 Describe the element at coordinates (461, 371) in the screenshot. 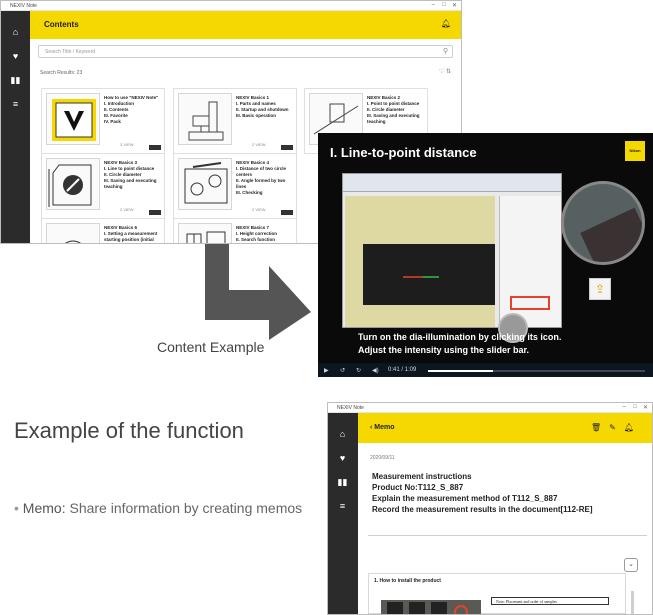

I see `seek-progress` at that location.